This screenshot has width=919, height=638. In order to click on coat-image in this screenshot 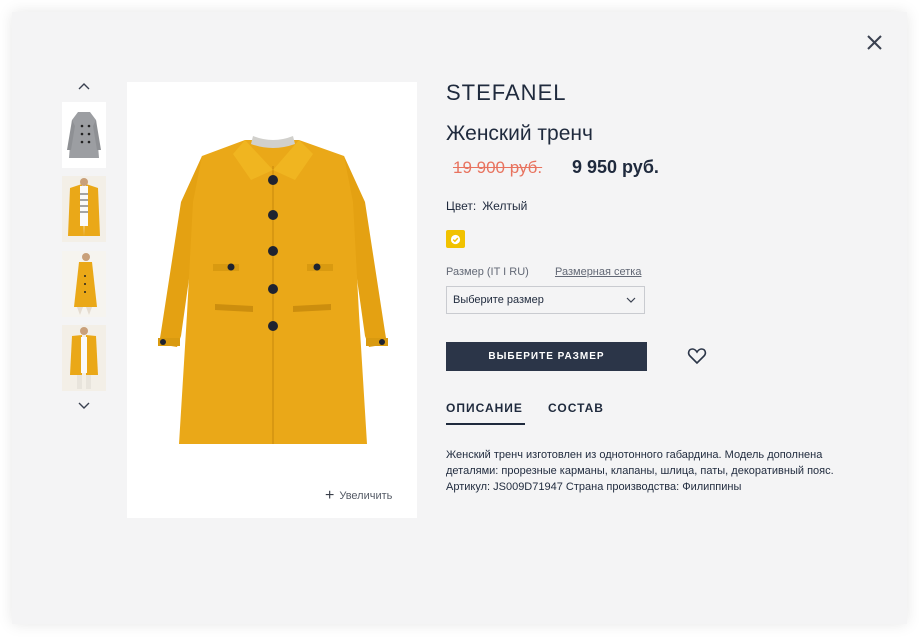, I will do `click(273, 290)`.